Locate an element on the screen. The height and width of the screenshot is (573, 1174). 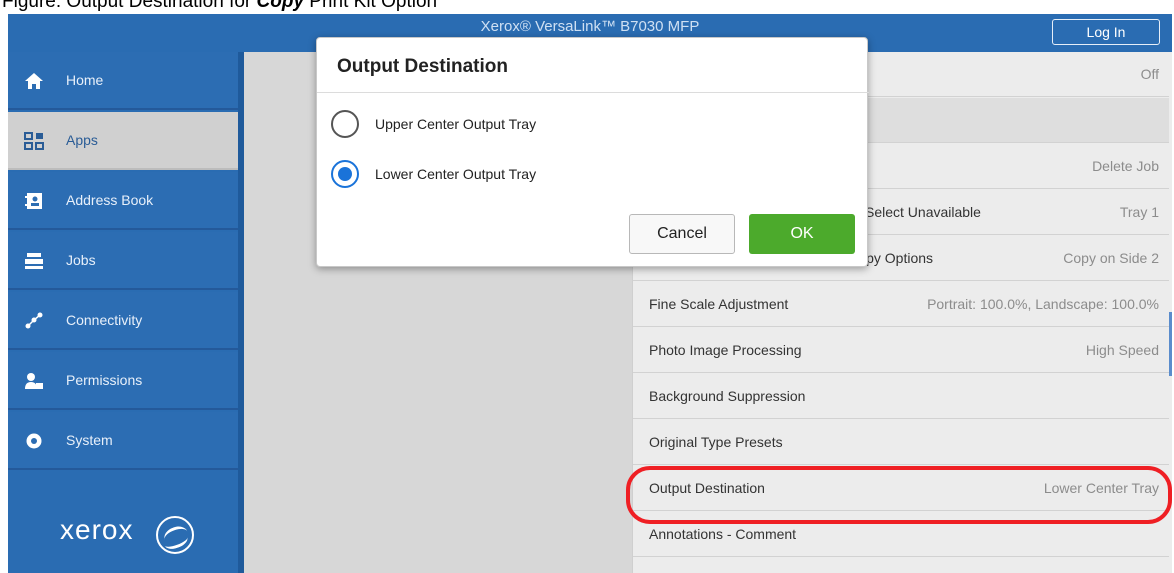
red-highlight-annotation is located at coordinates (899, 495).